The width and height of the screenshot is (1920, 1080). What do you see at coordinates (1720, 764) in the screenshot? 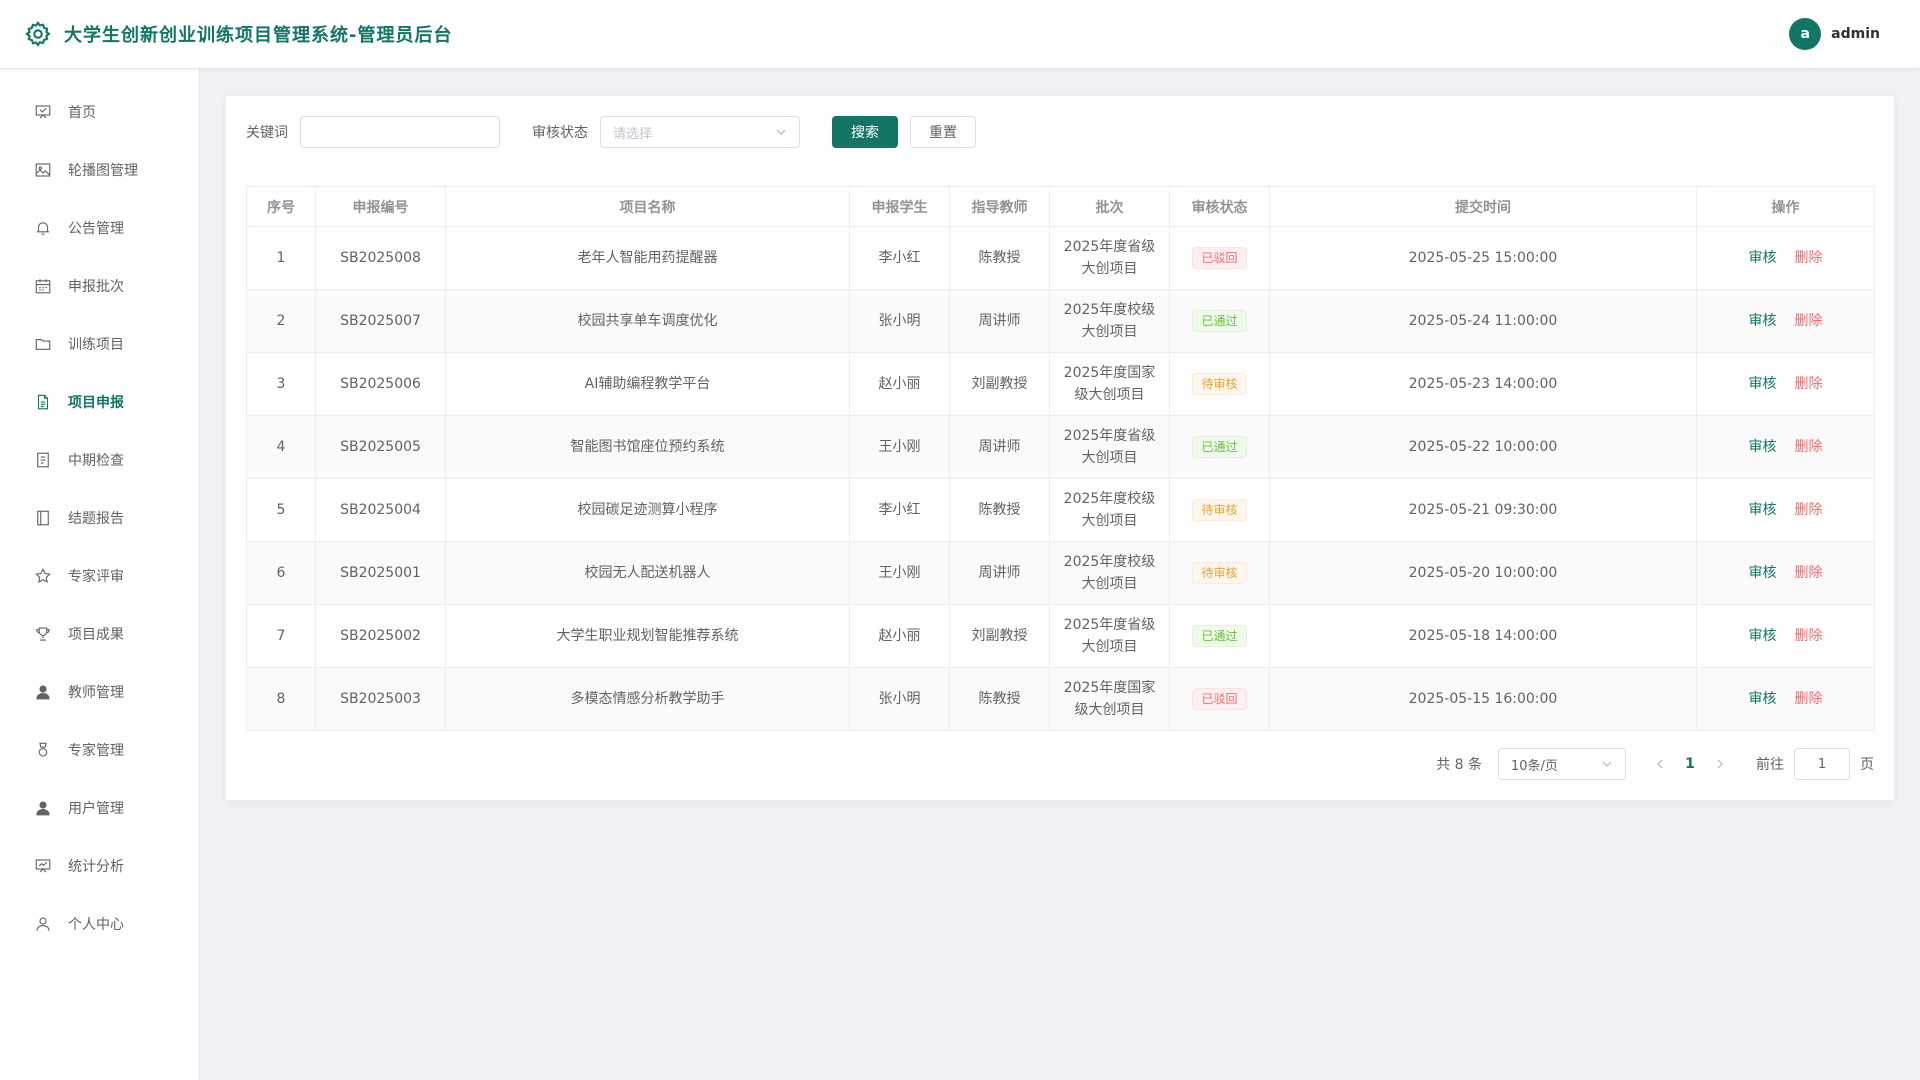
I see `next-page-button` at bounding box center [1720, 764].